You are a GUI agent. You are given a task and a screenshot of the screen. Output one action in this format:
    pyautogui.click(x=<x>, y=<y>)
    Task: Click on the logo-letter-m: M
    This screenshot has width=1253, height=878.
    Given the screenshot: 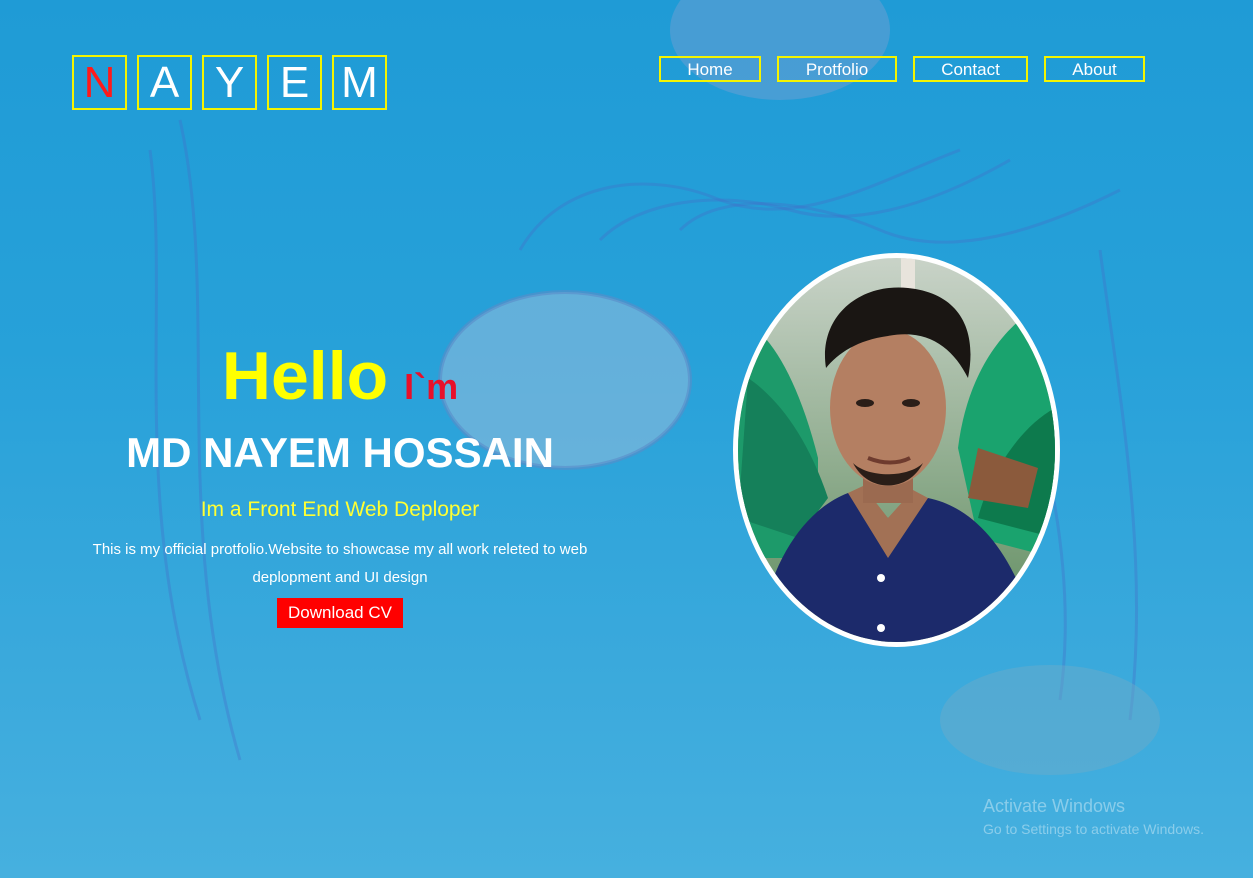 What is the action you would take?
    pyautogui.click(x=359, y=82)
    